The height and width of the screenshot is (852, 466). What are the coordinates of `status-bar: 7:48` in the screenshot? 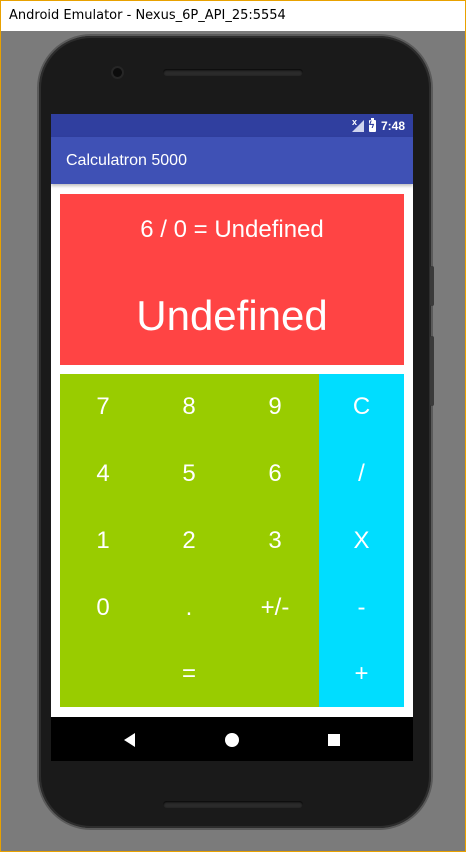 It's located at (232, 125).